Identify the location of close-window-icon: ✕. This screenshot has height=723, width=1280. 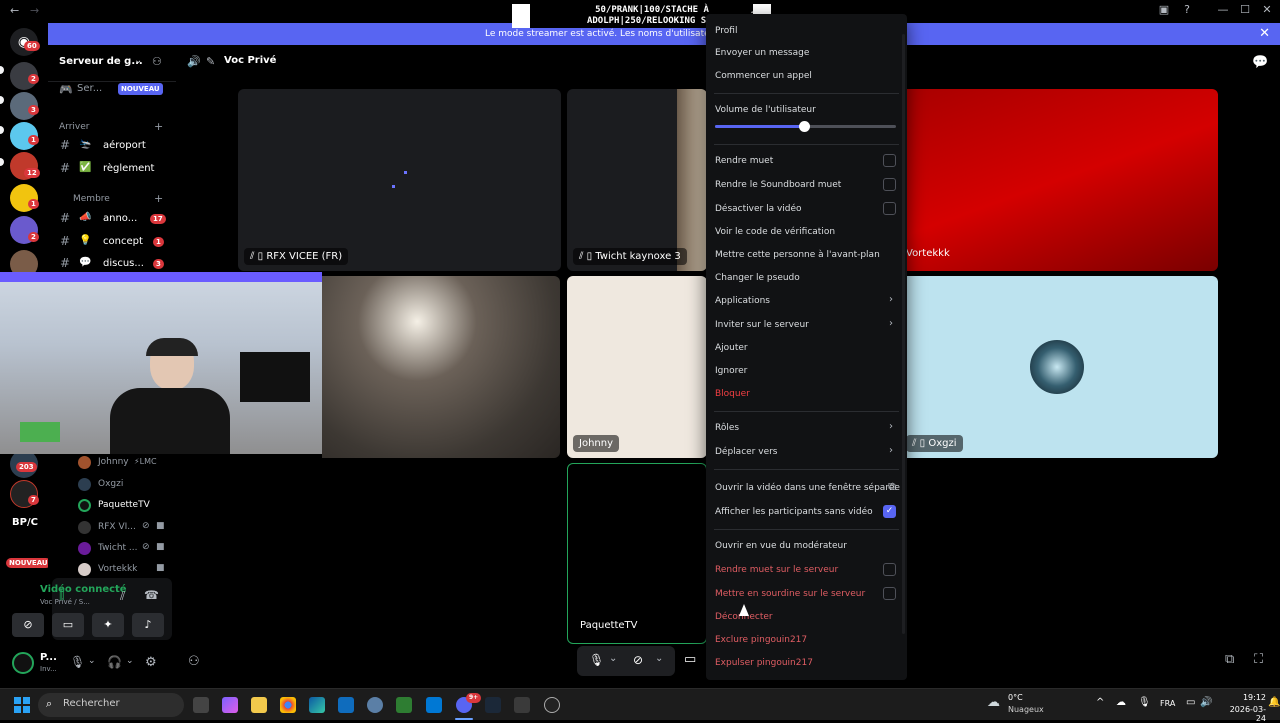
(1267, 11).